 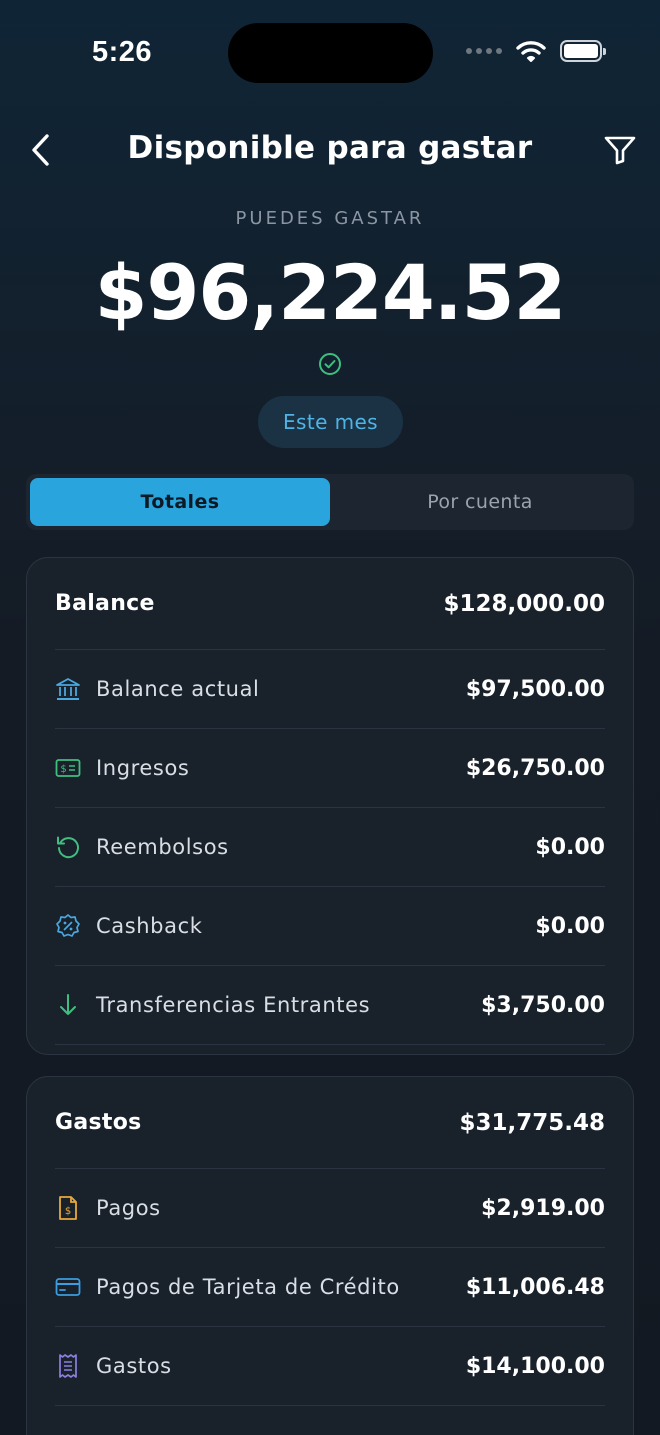 What do you see at coordinates (330, 604) in the screenshot?
I see `balance-header: Balance $128,000.00` at bounding box center [330, 604].